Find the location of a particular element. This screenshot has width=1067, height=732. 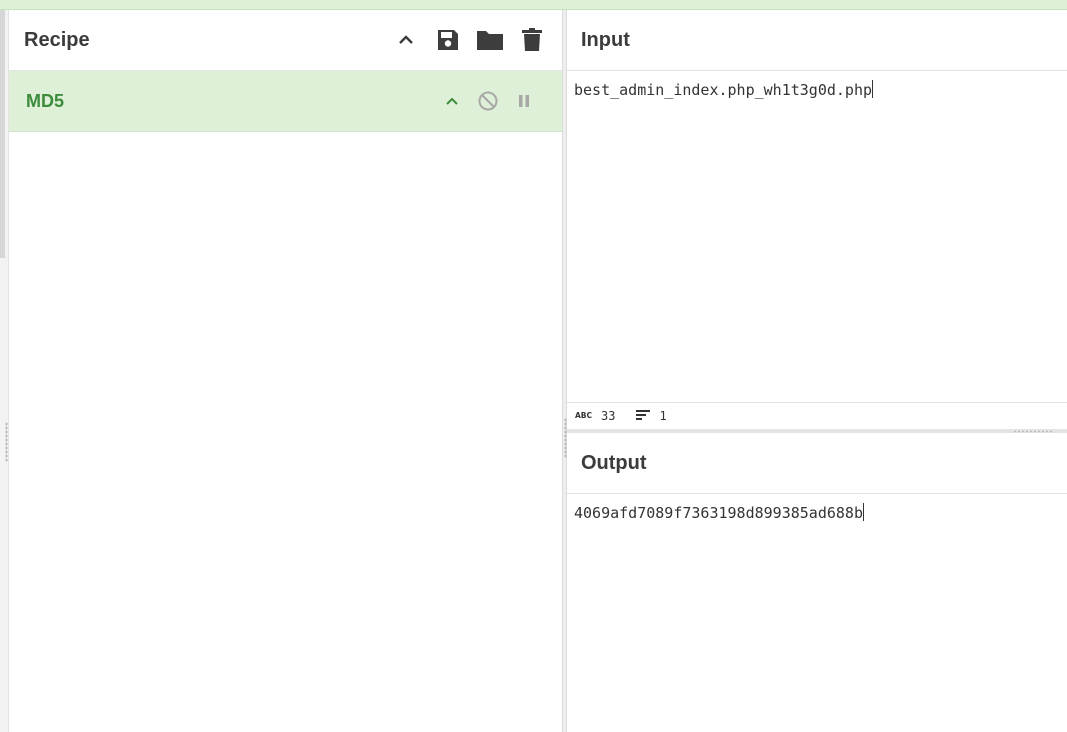

operation-controls is located at coordinates (501, 101).